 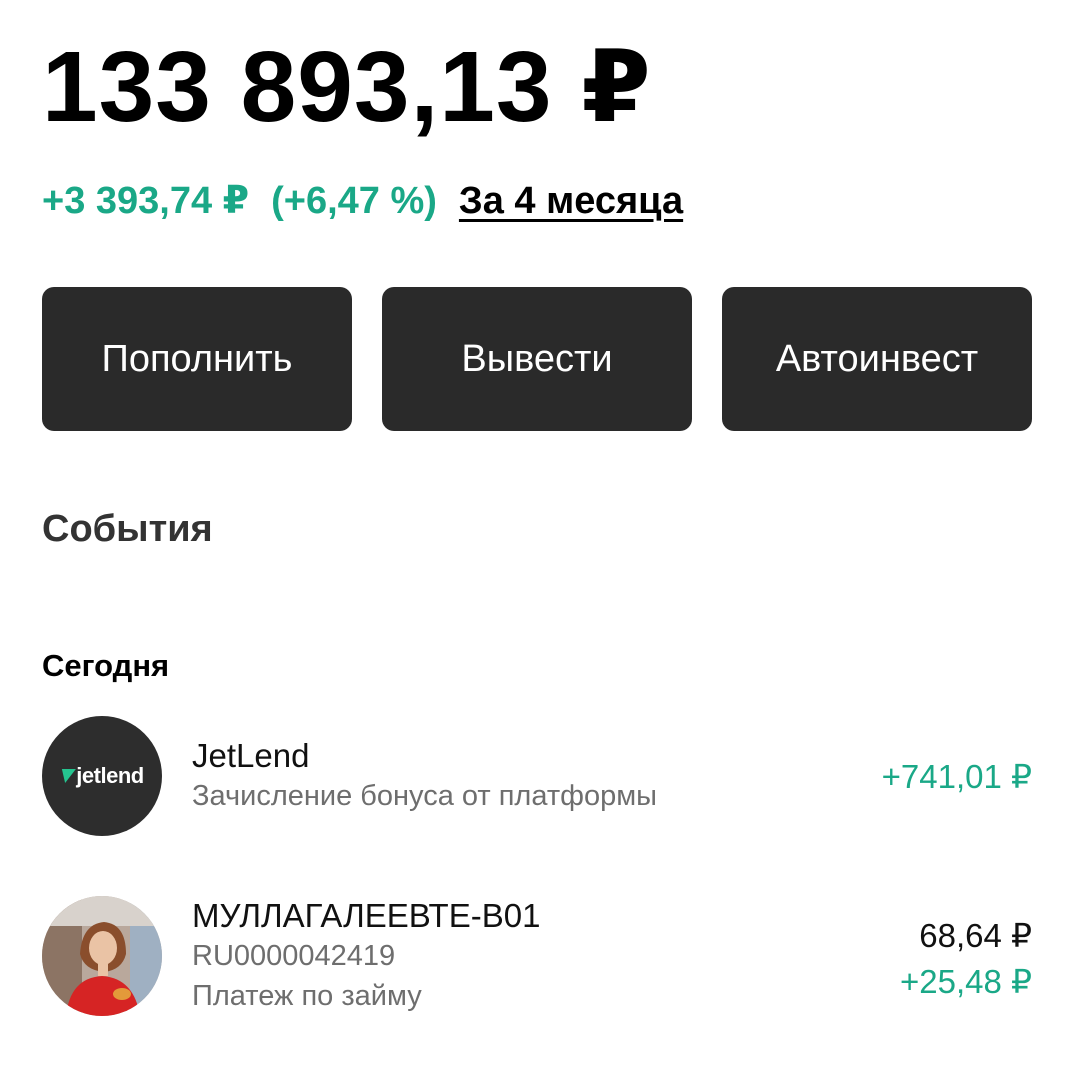 I want to click on event-amounts: +741,01 ₽, so click(x=957, y=777).